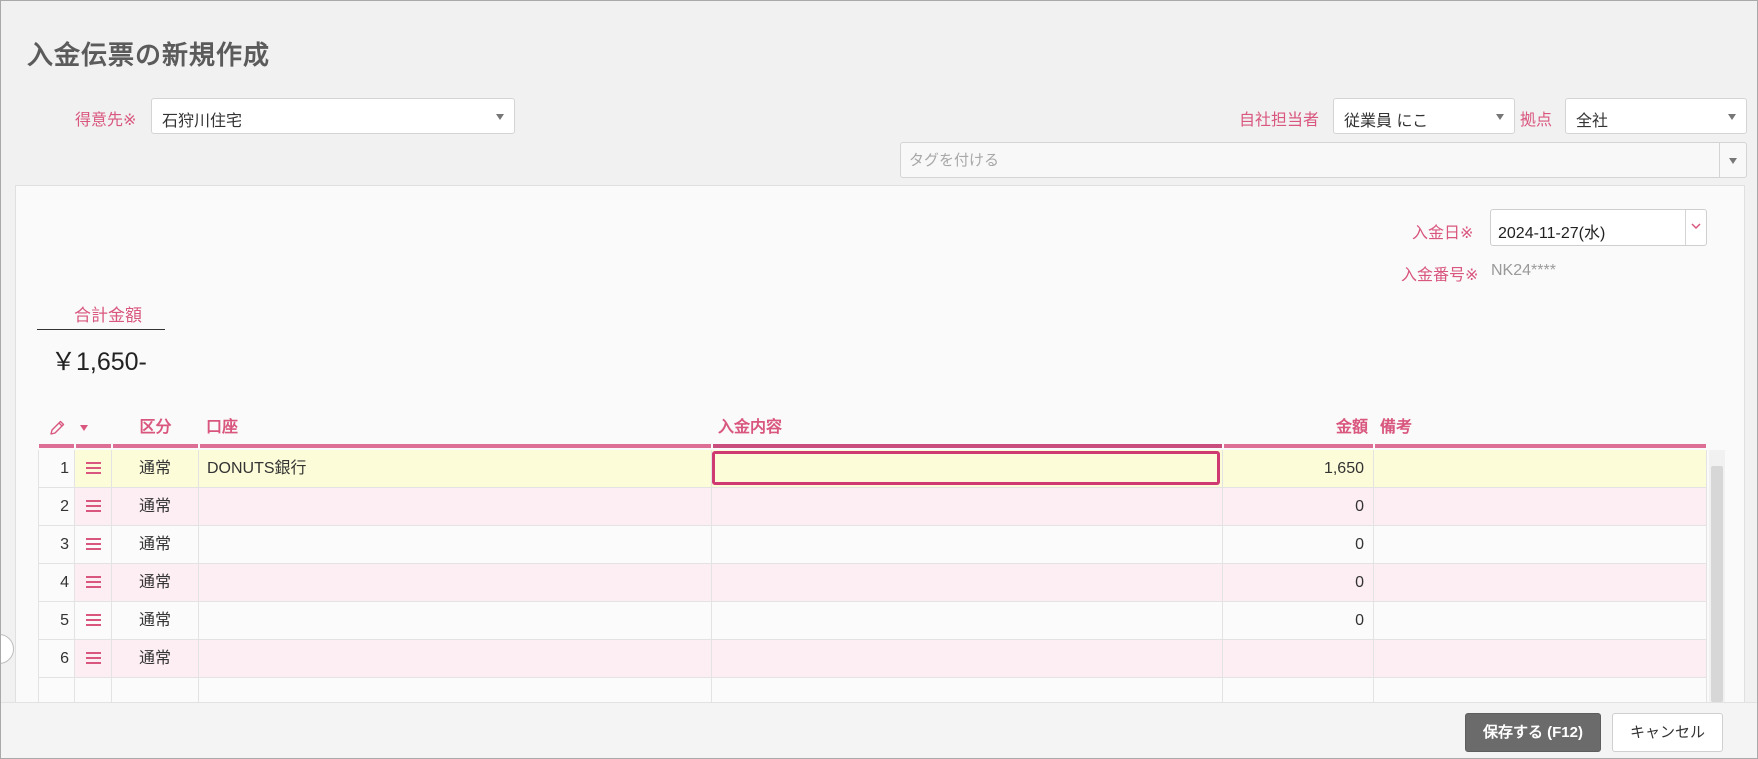 The width and height of the screenshot is (1758, 759). Describe the element at coordinates (872, 429) in the screenshot. I see `table-header: 区分 口座 入金内容 金額 備考` at that location.